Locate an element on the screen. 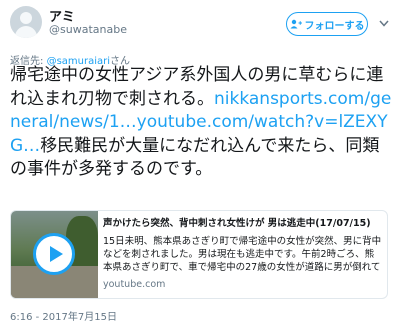 The height and width of the screenshot is (327, 398). video-thumbnail is located at coordinates (54, 254).